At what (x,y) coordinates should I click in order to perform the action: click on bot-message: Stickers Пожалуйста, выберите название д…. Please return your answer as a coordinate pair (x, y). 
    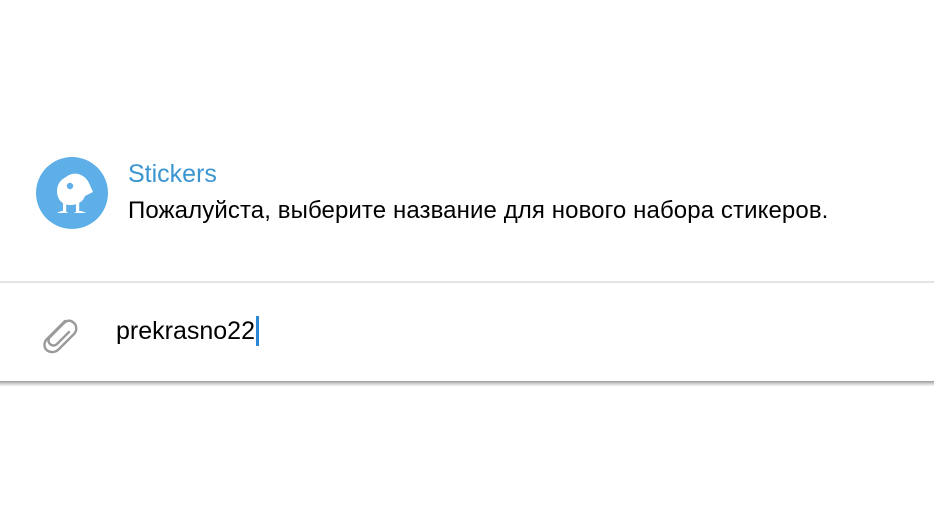
    Looking at the image, I should click on (481, 193).